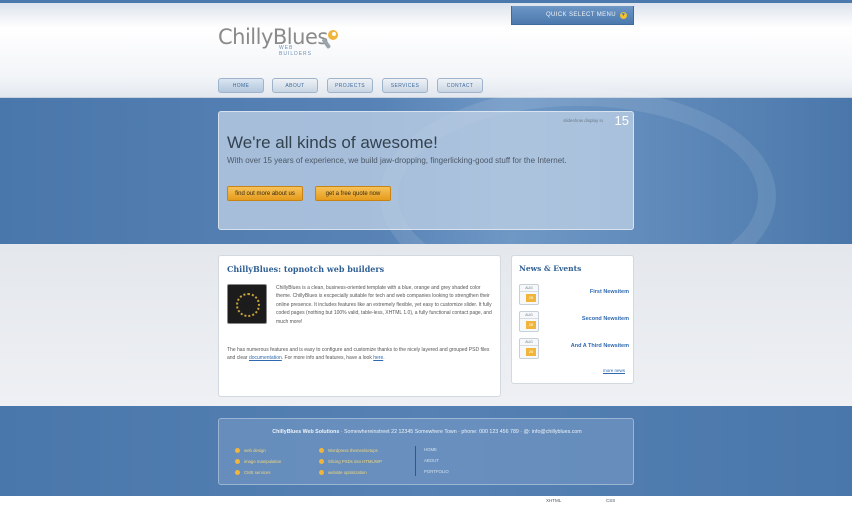  What do you see at coordinates (255, 450) in the screenshot?
I see `feature-label: web design` at bounding box center [255, 450].